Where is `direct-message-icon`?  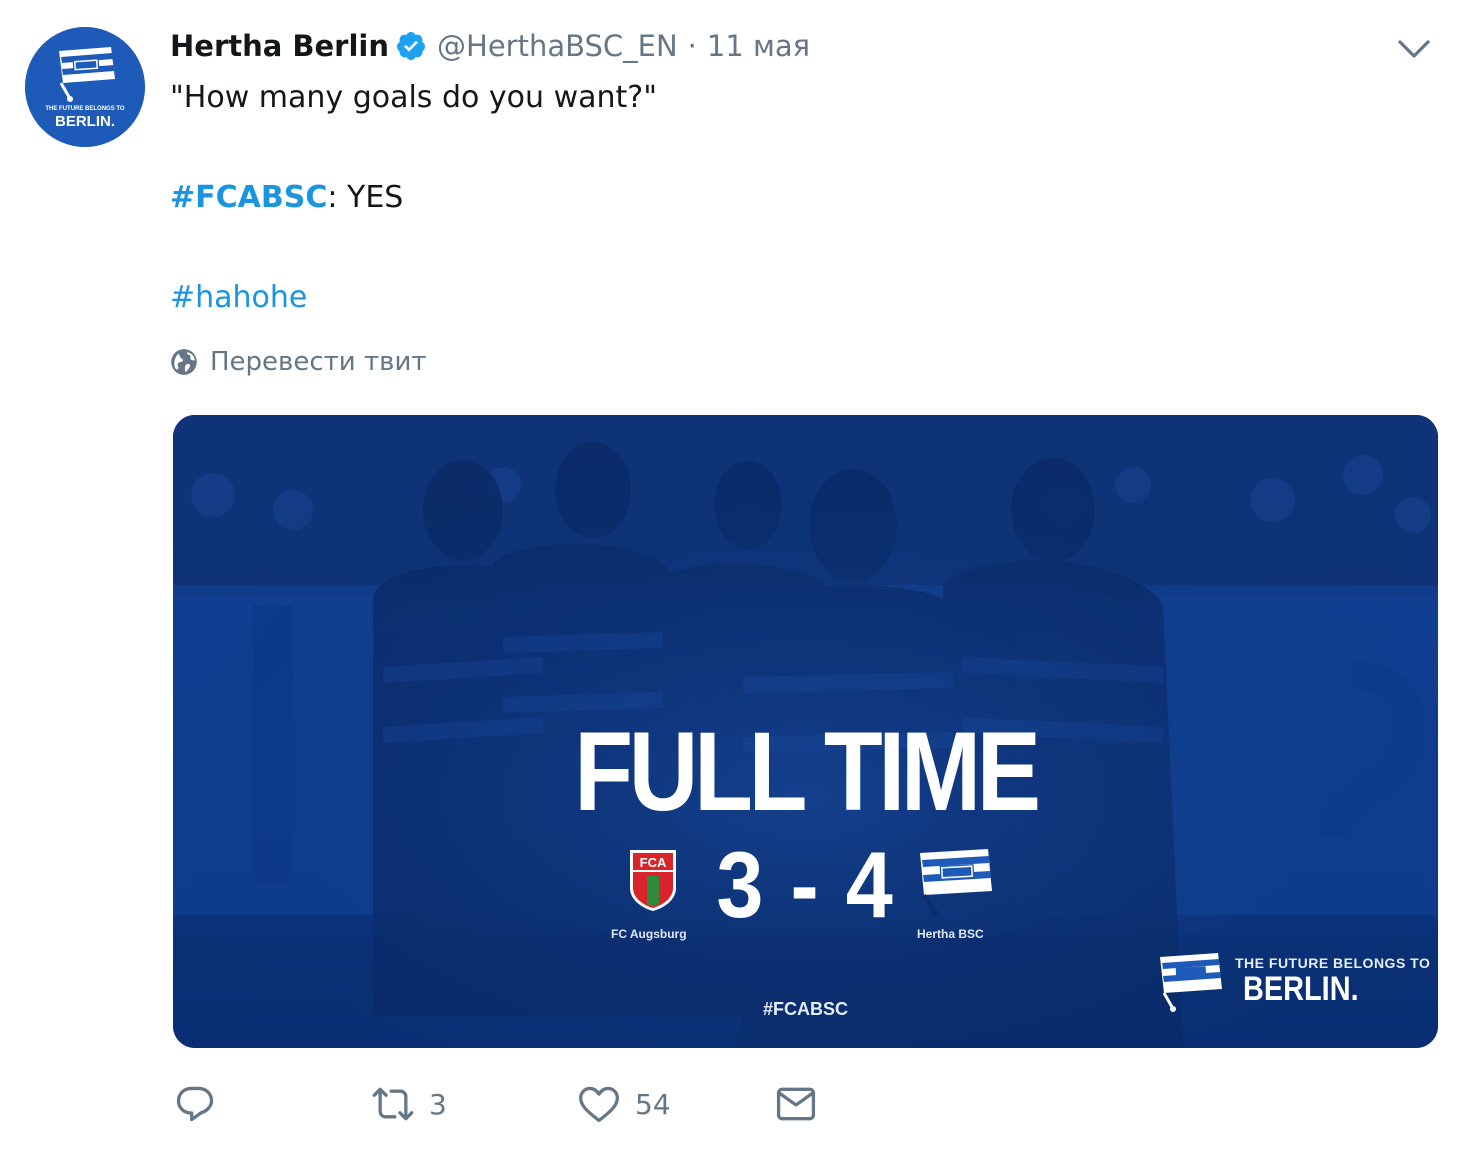
direct-message-icon is located at coordinates (796, 1104).